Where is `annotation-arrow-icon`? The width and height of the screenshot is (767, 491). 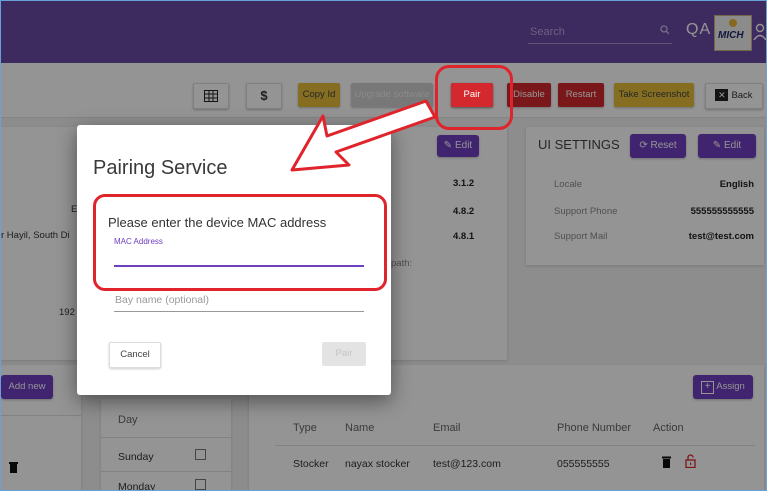
annotation-arrow-icon is located at coordinates (363, 135).